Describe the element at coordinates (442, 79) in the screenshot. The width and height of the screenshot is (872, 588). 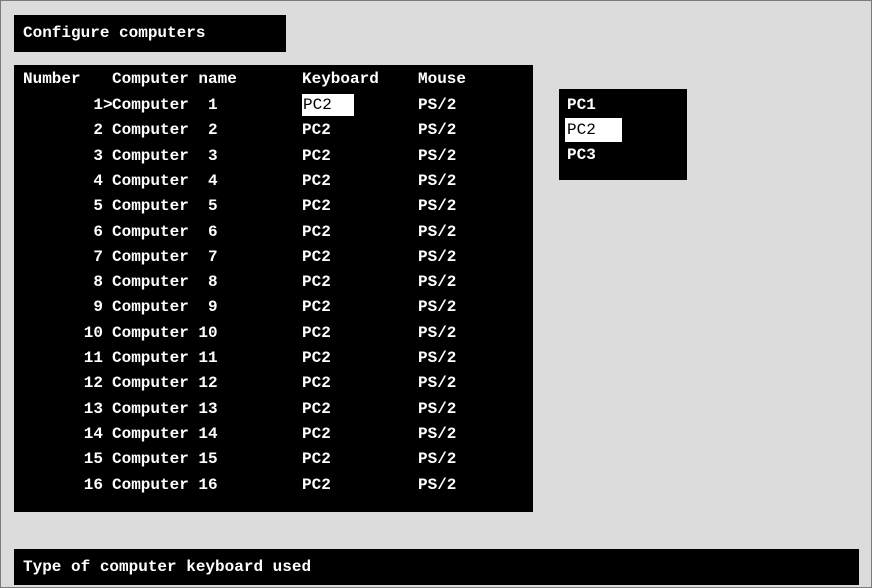
I see `header-mouse: Mouse` at that location.